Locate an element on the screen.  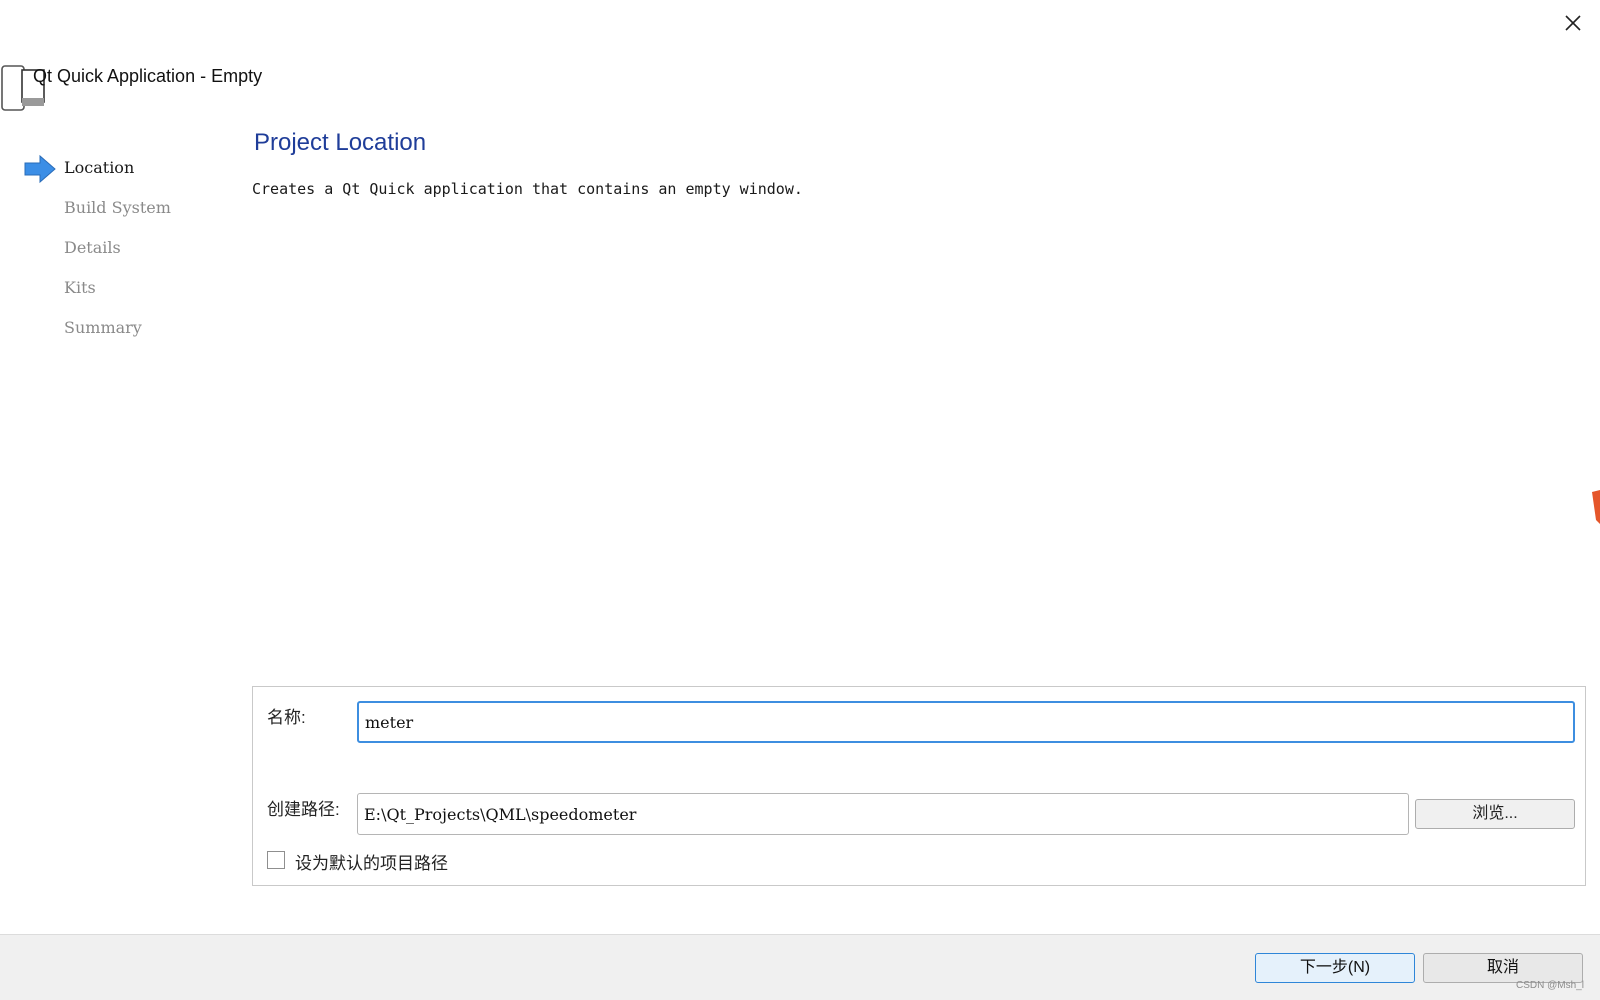
watermark: CSDN @Msh_l is located at coordinates (1550, 985).